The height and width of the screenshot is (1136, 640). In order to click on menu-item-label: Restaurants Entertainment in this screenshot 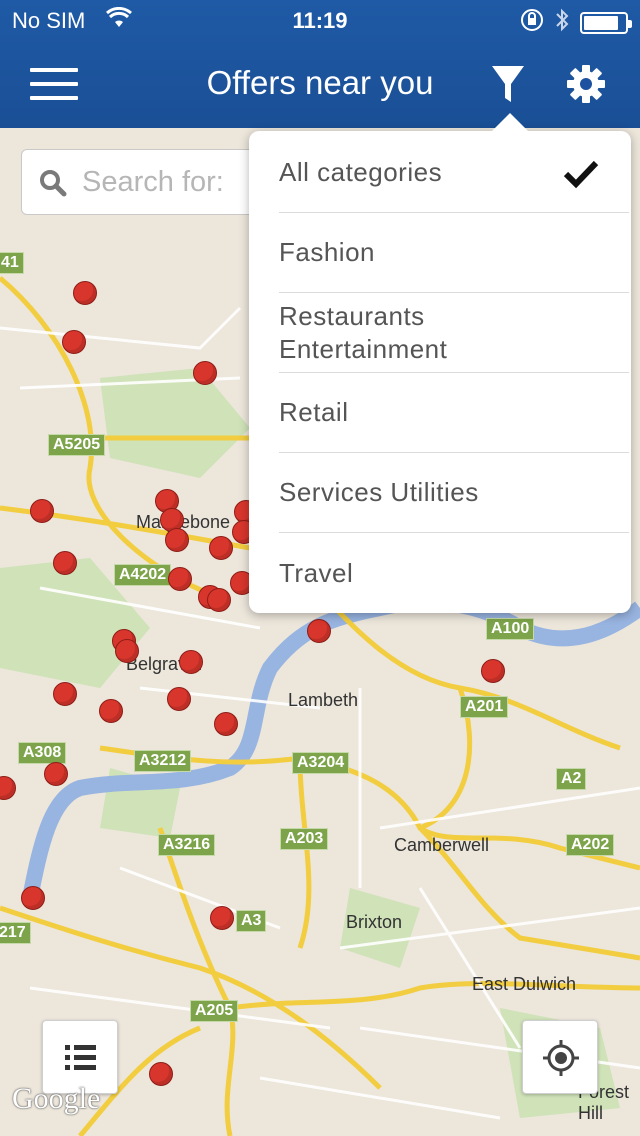, I will do `click(363, 332)`.